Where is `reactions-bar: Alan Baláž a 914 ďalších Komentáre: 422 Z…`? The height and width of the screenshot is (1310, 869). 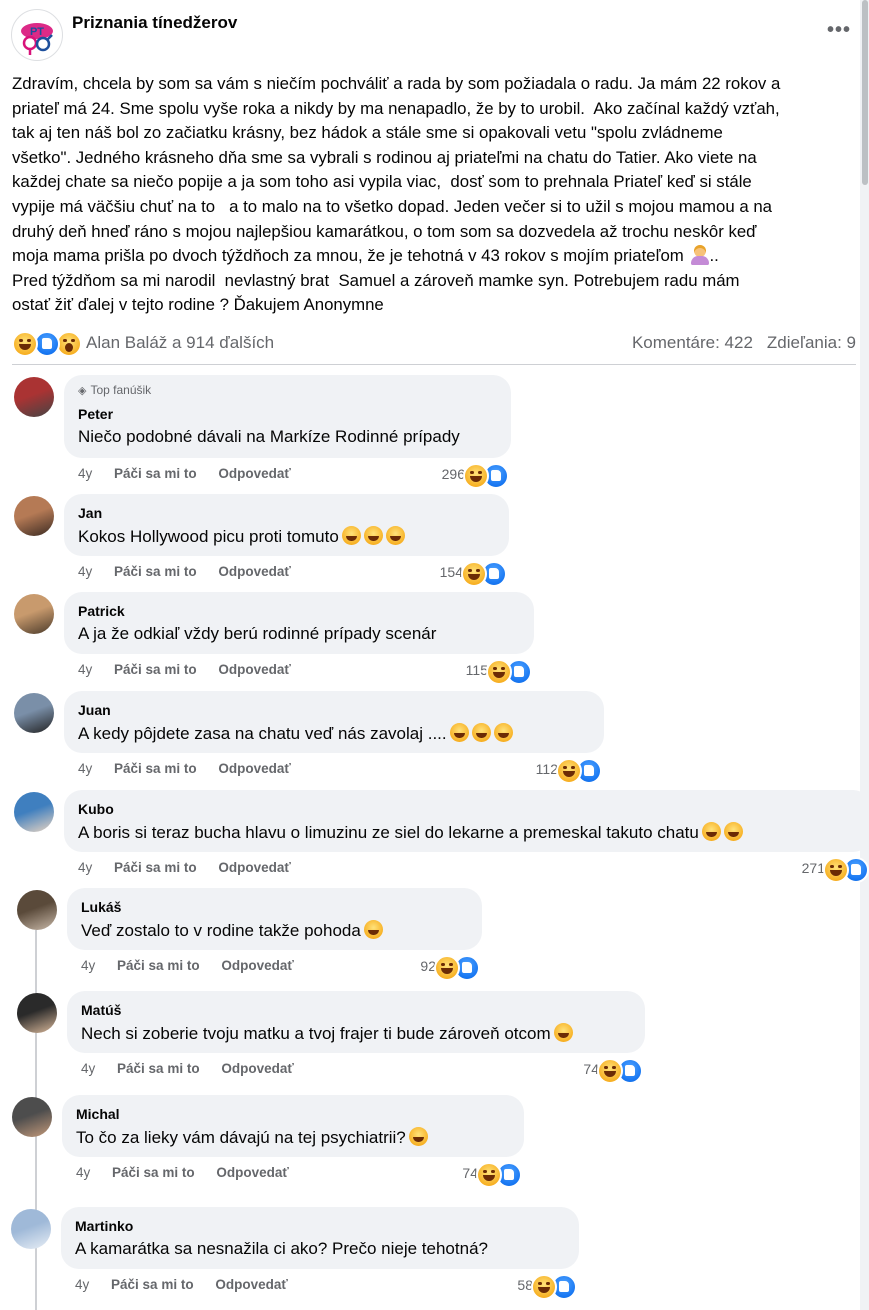 reactions-bar: Alan Baláž a 914 ďalších Komentáre: 422 Z… is located at coordinates (434, 343).